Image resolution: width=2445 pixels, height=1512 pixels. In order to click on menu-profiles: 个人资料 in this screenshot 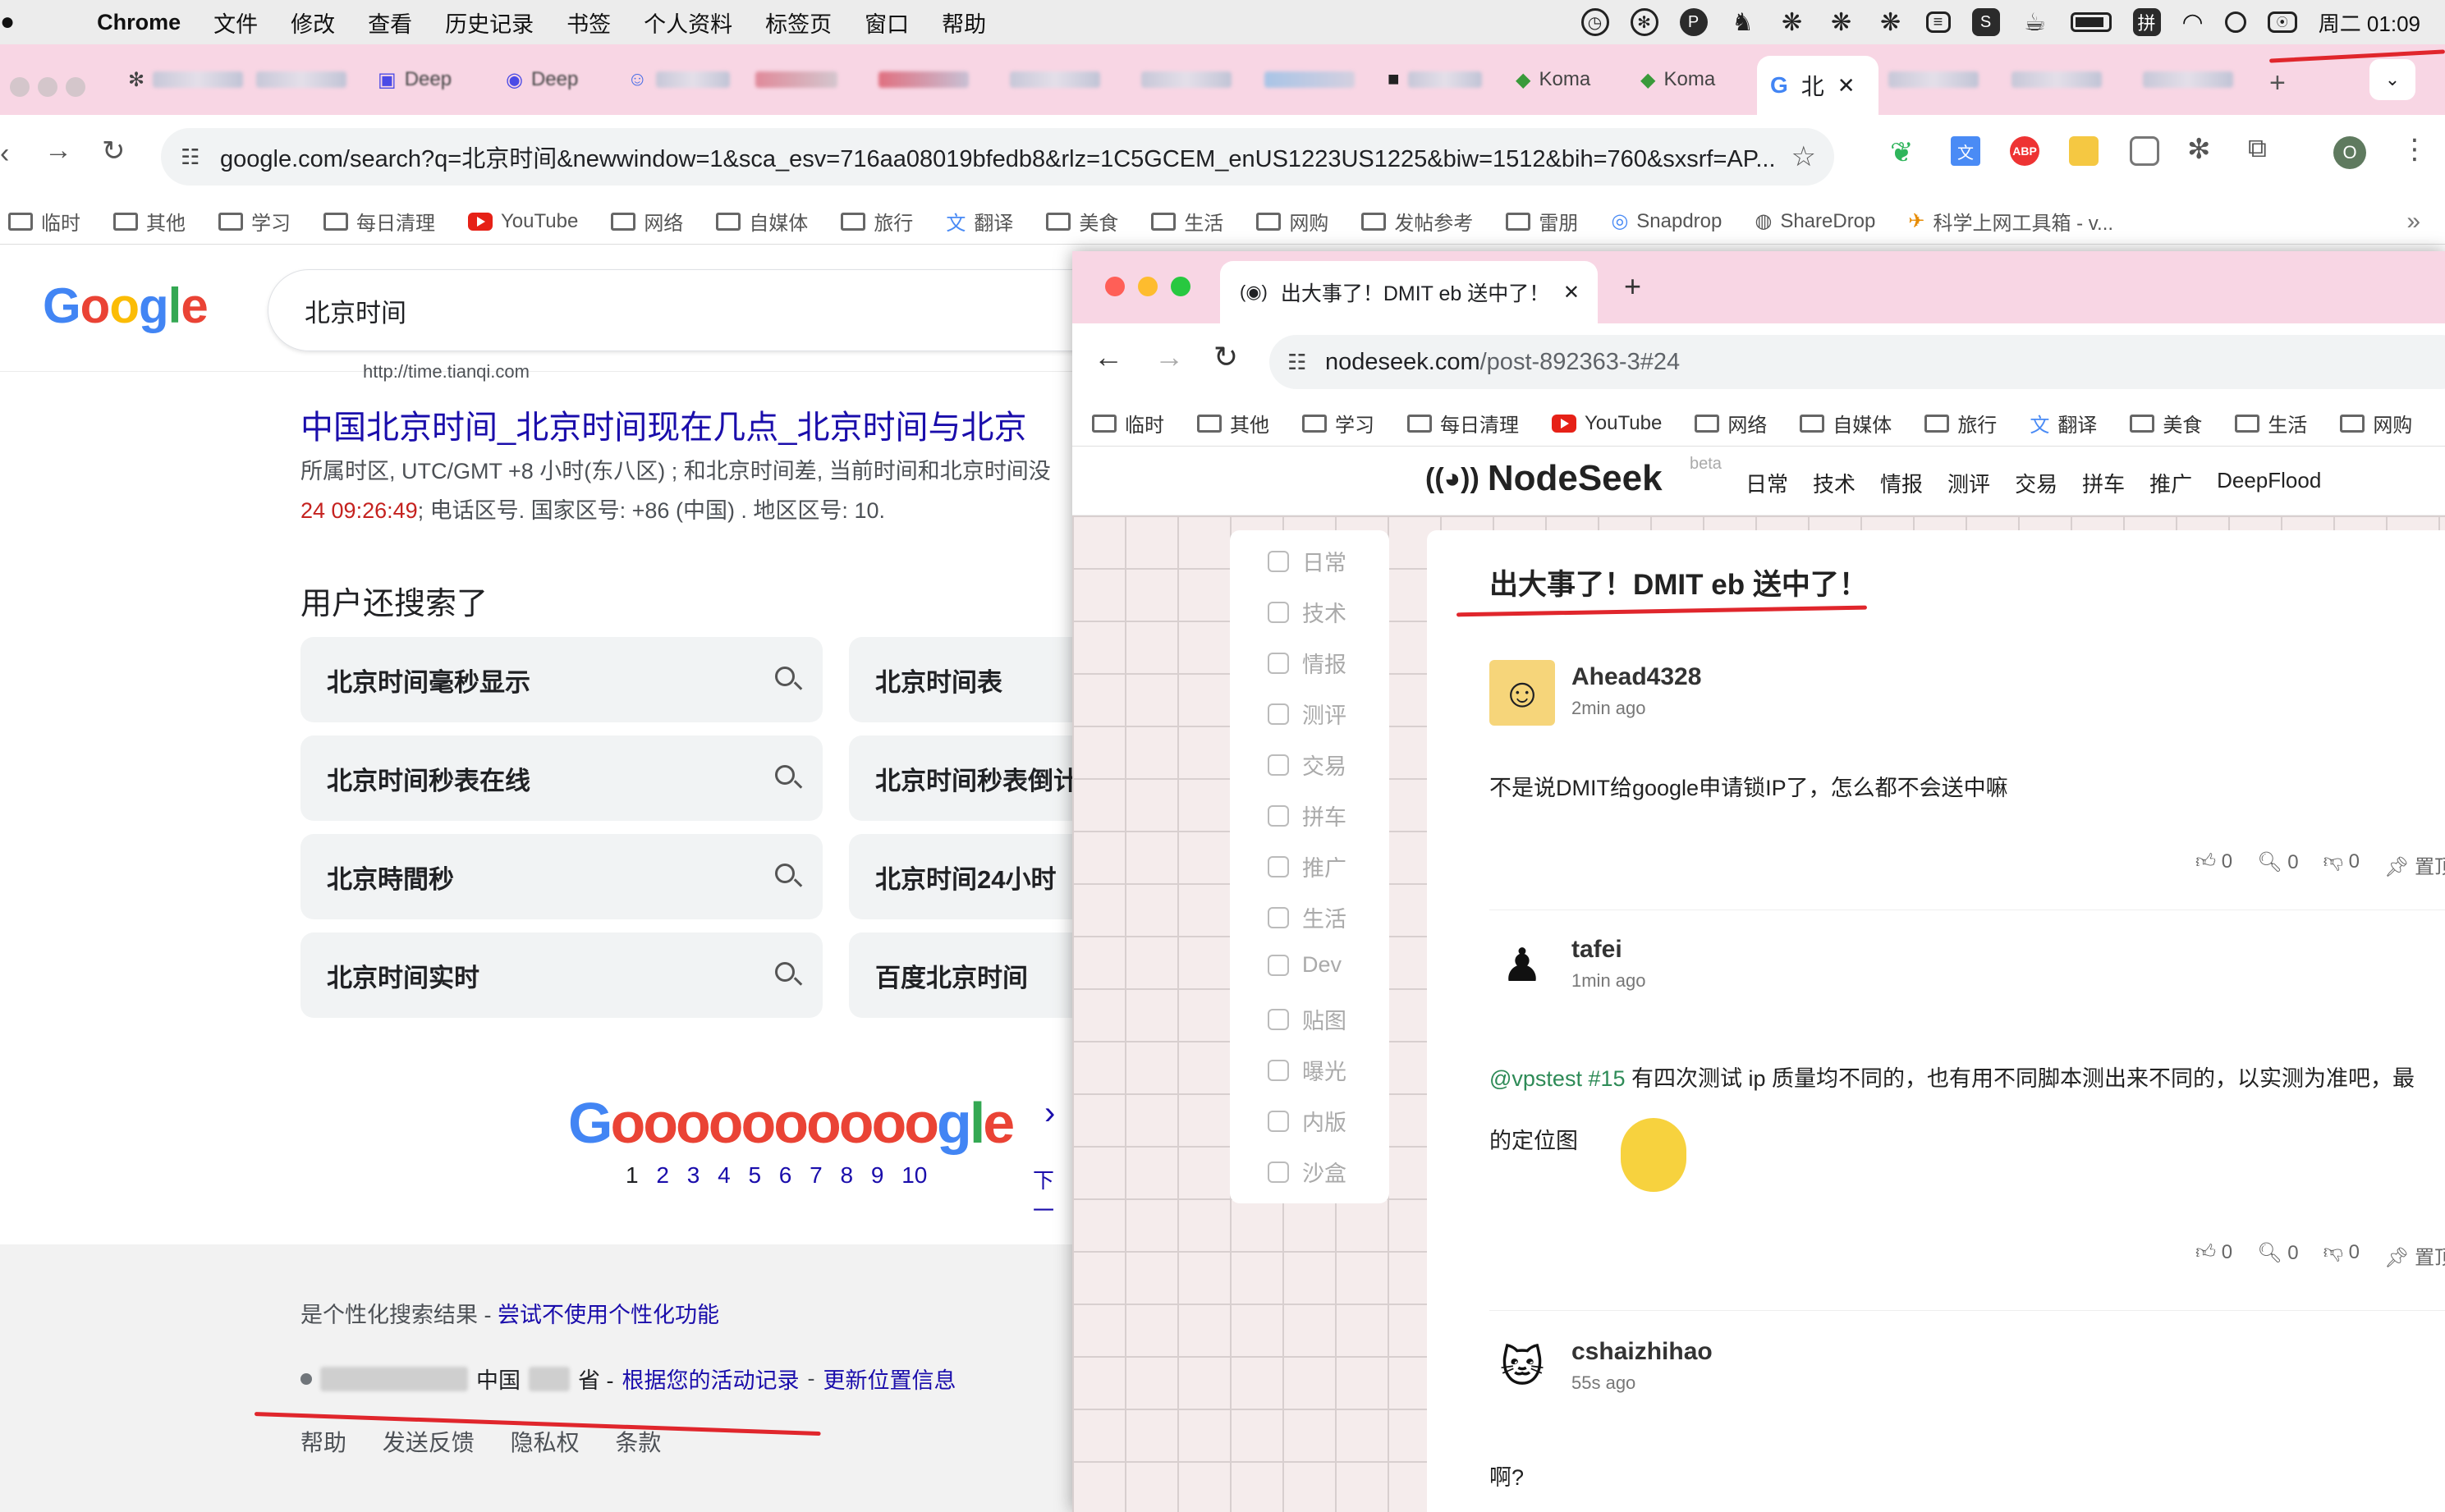, I will do `click(688, 23)`.